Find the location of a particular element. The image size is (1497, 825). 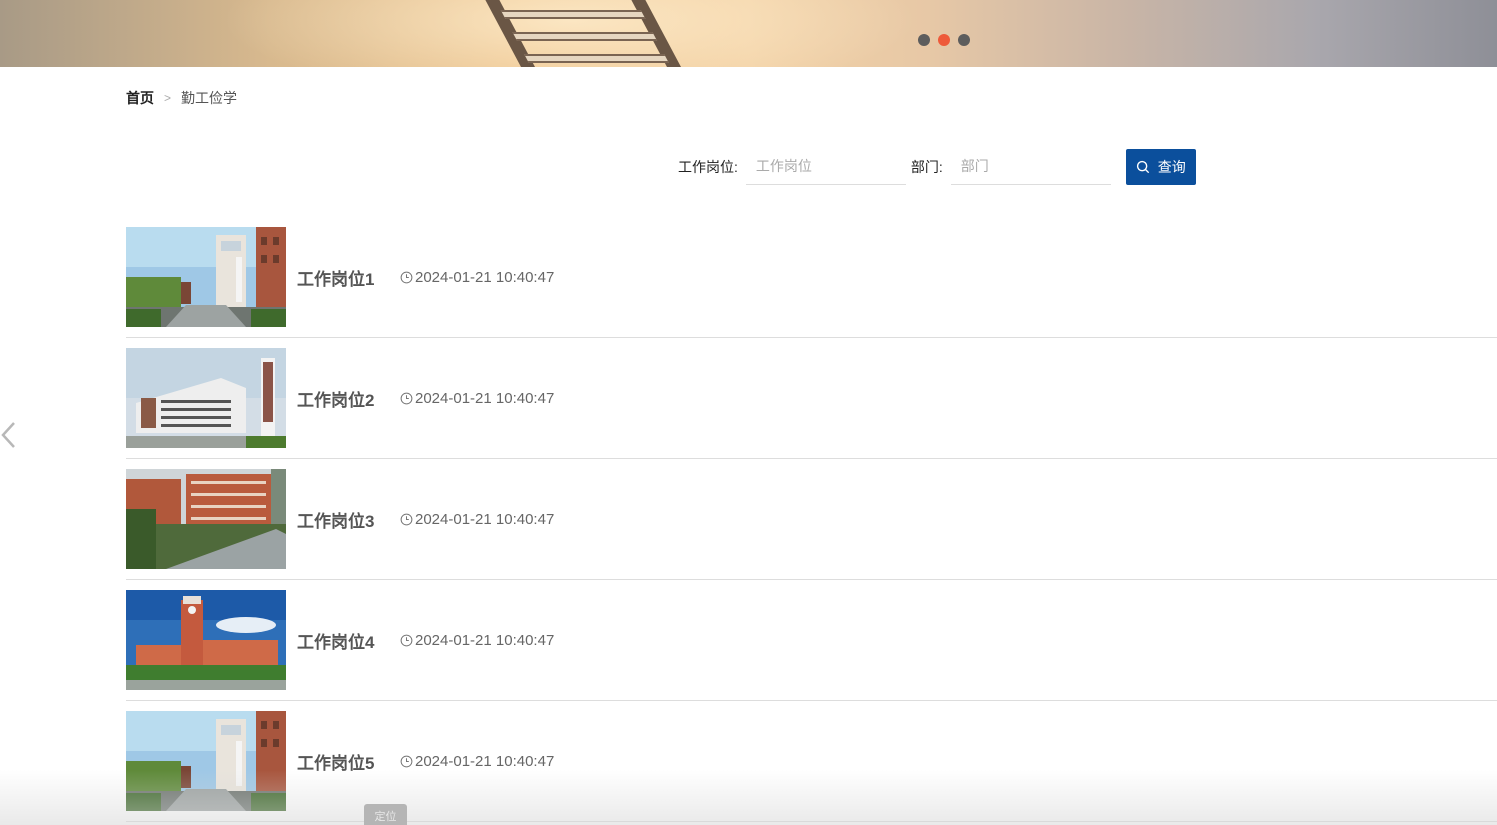

list-item: 工作岗位2 2024-01-21 10:40:47 is located at coordinates (811, 398).